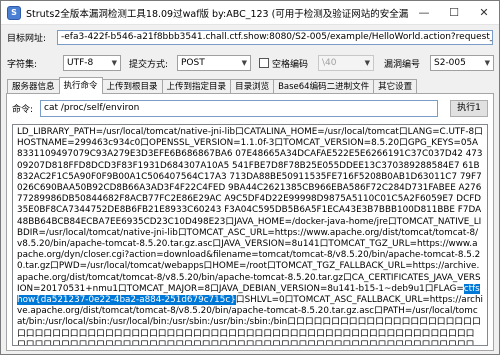 Image resolution: width=500 pixels, height=355 pixels. I want to click on tab-browse-dir: 目录浏览, so click(252, 86).